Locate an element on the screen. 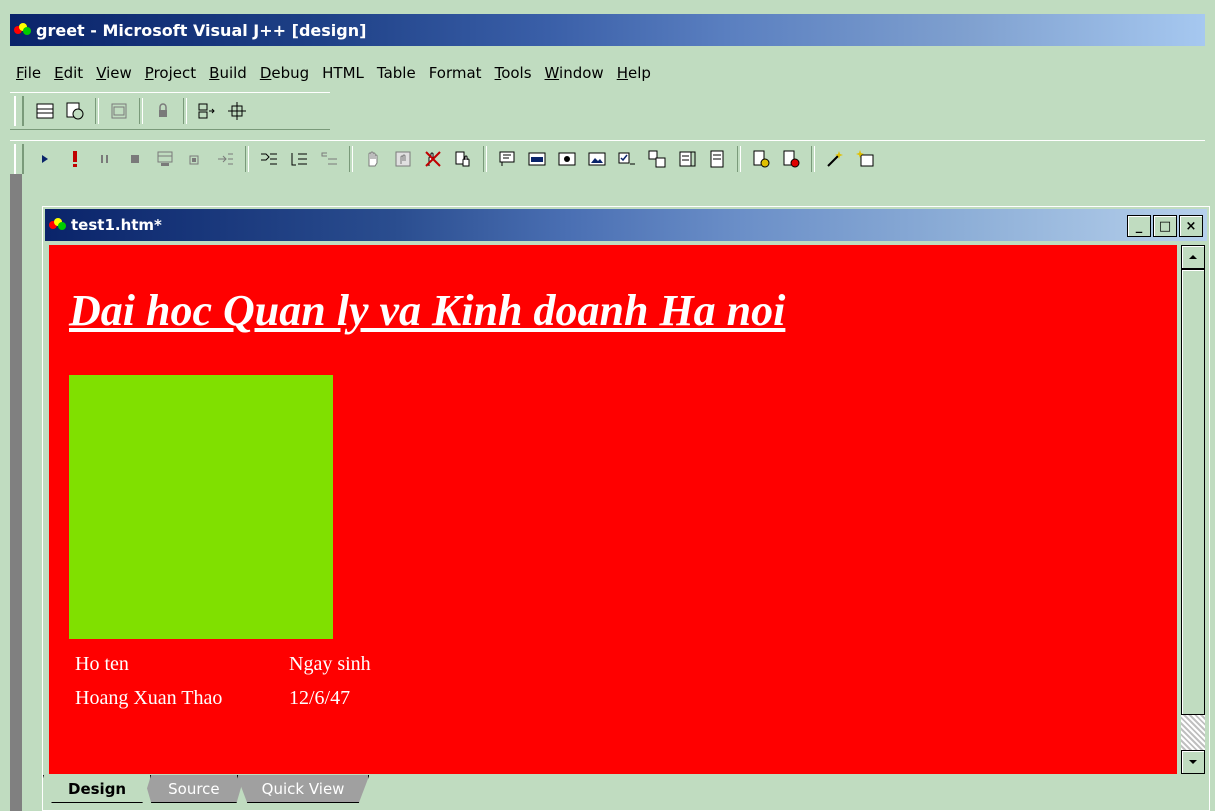 This screenshot has height=811, width=1215. hand-disabled-icon is located at coordinates (403, 159).